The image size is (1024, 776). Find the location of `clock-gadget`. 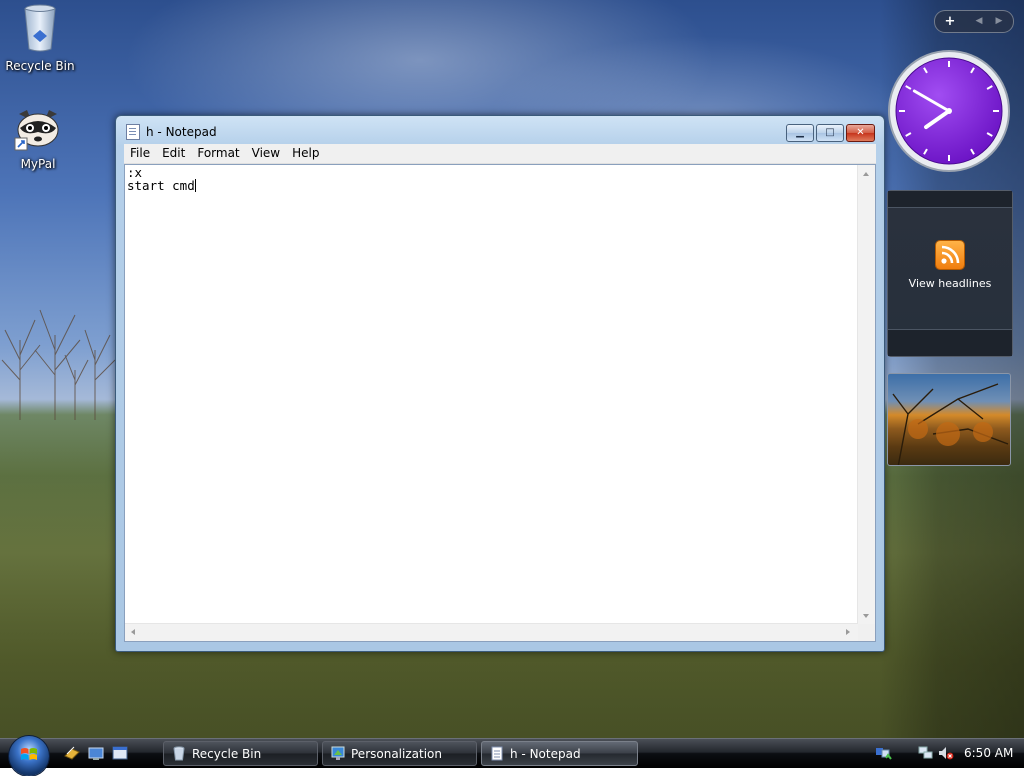

clock-gadget is located at coordinates (949, 111).